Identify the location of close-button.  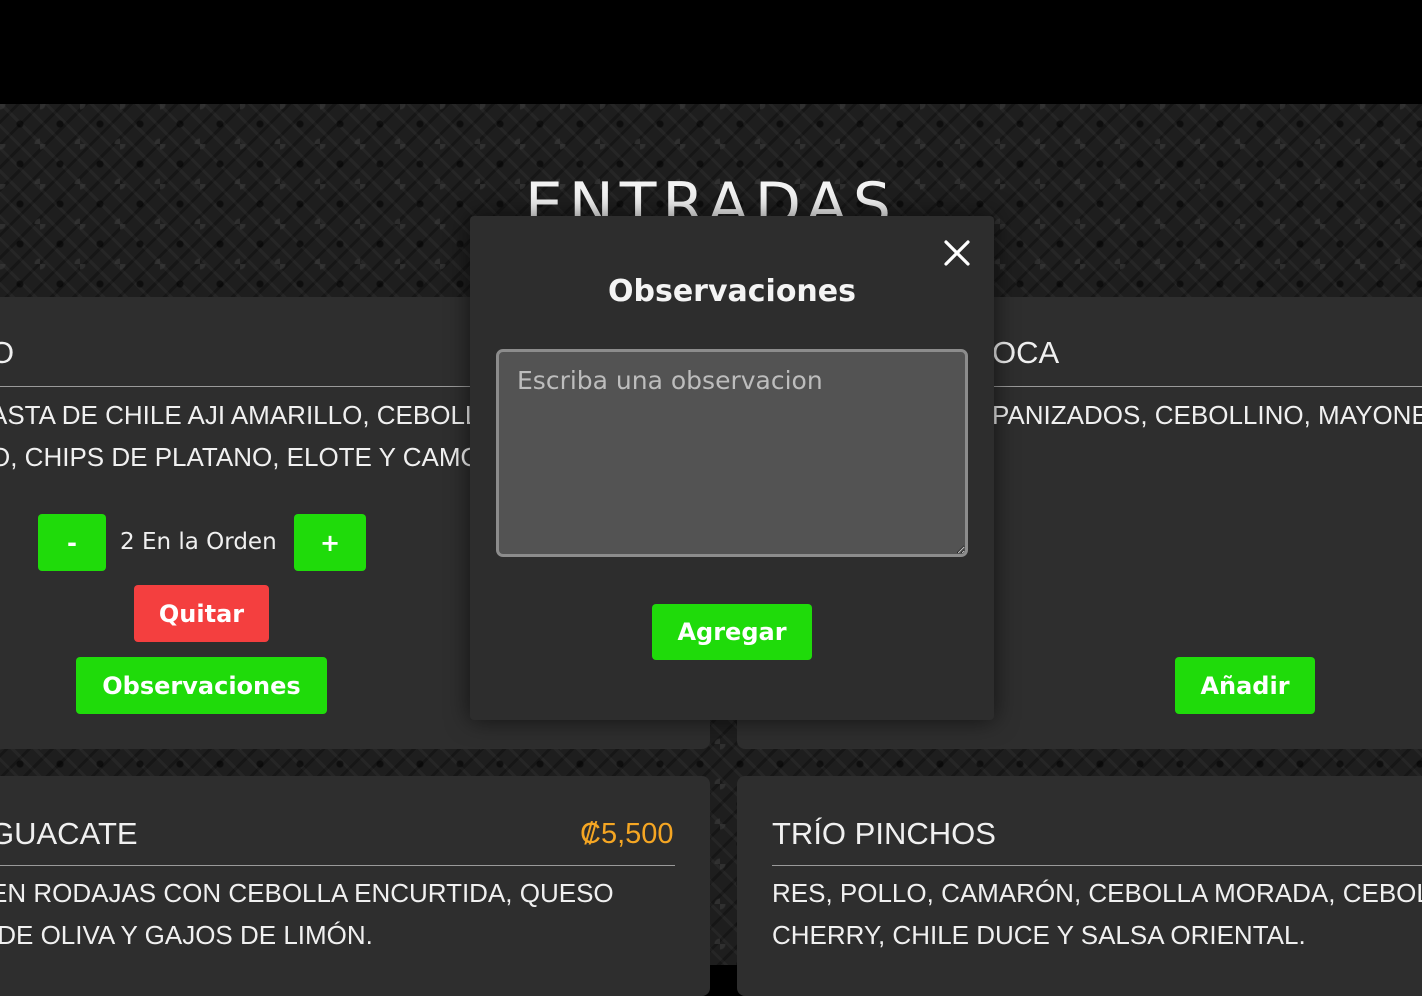
(957, 253).